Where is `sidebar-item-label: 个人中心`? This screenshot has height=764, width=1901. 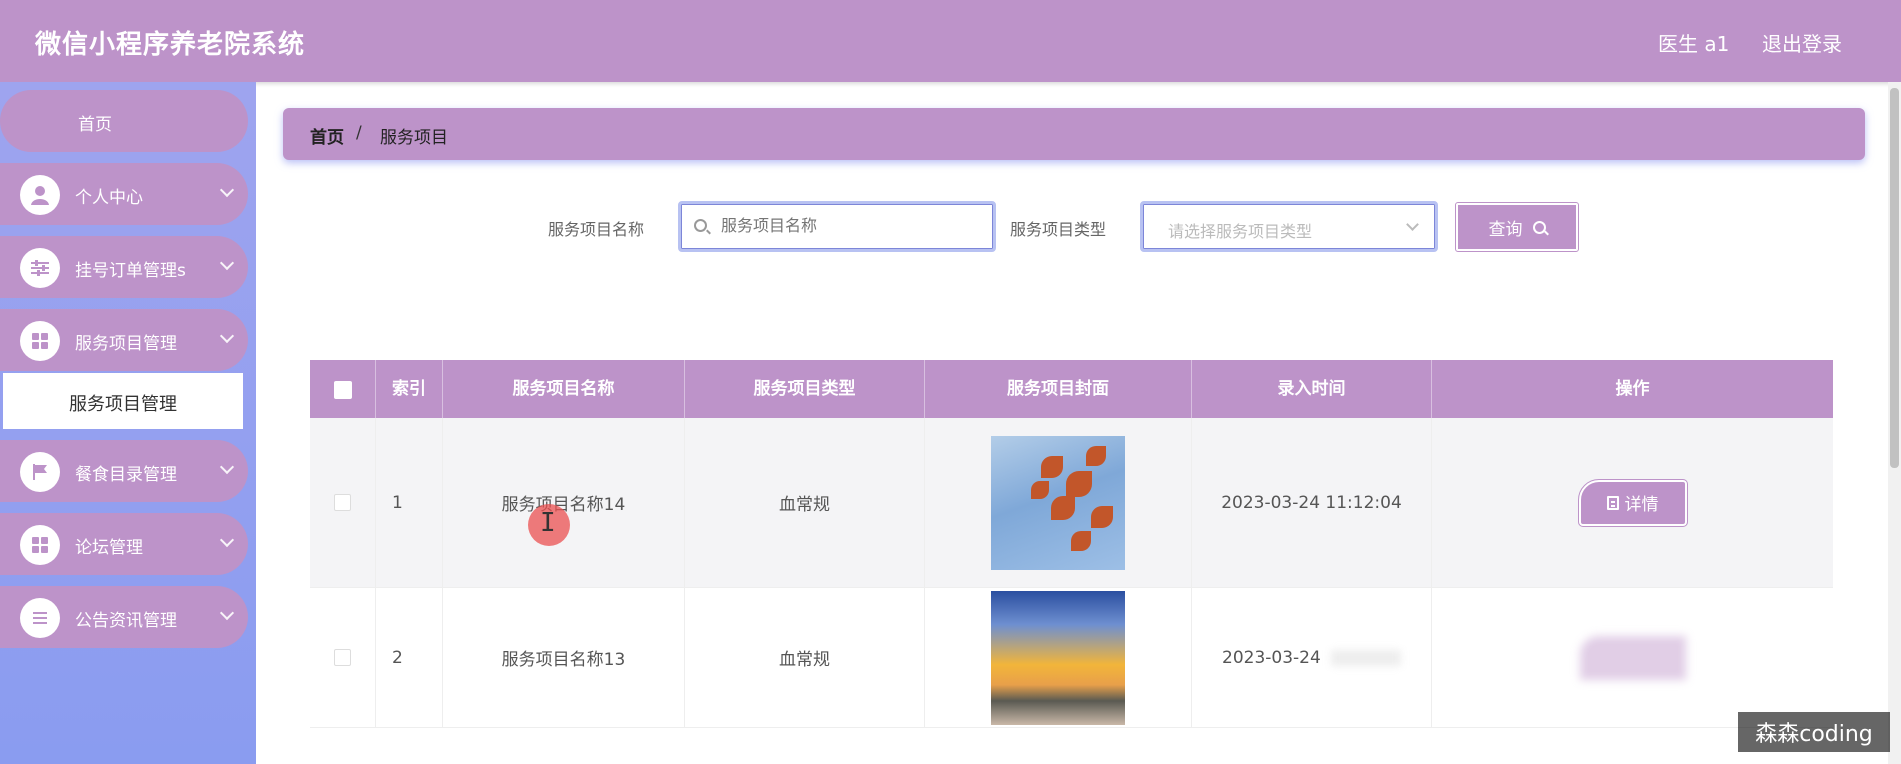 sidebar-item-label: 个人中心 is located at coordinates (109, 198).